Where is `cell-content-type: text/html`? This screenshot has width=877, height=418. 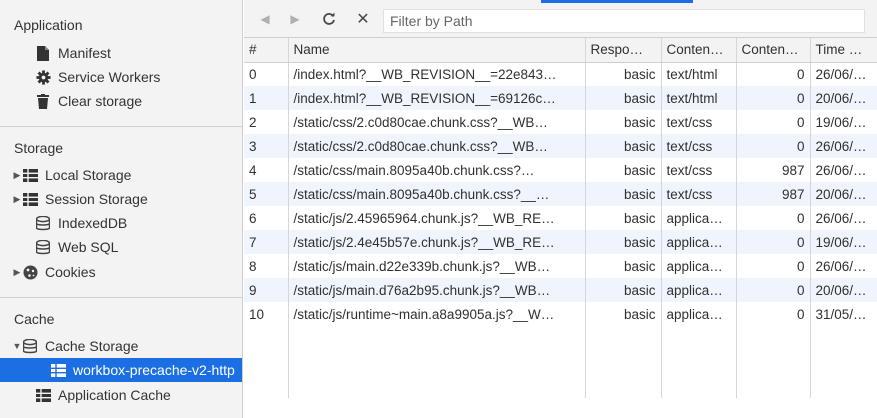 cell-content-type: text/html is located at coordinates (699, 98).